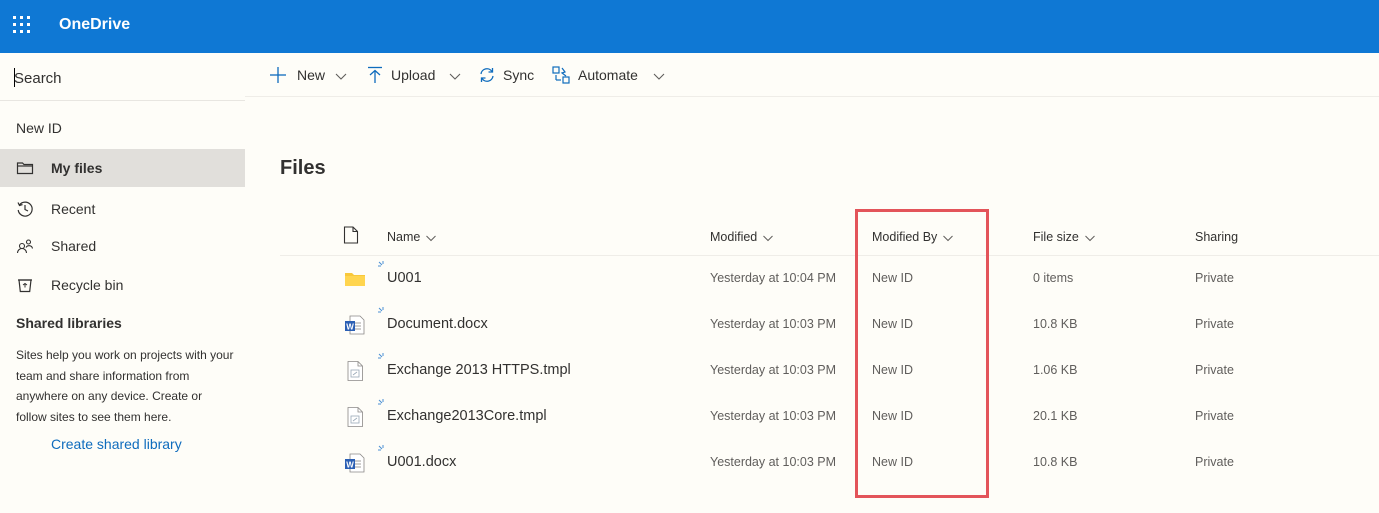 The width and height of the screenshot is (1379, 513). What do you see at coordinates (25, 246) in the screenshot?
I see `people-icon` at bounding box center [25, 246].